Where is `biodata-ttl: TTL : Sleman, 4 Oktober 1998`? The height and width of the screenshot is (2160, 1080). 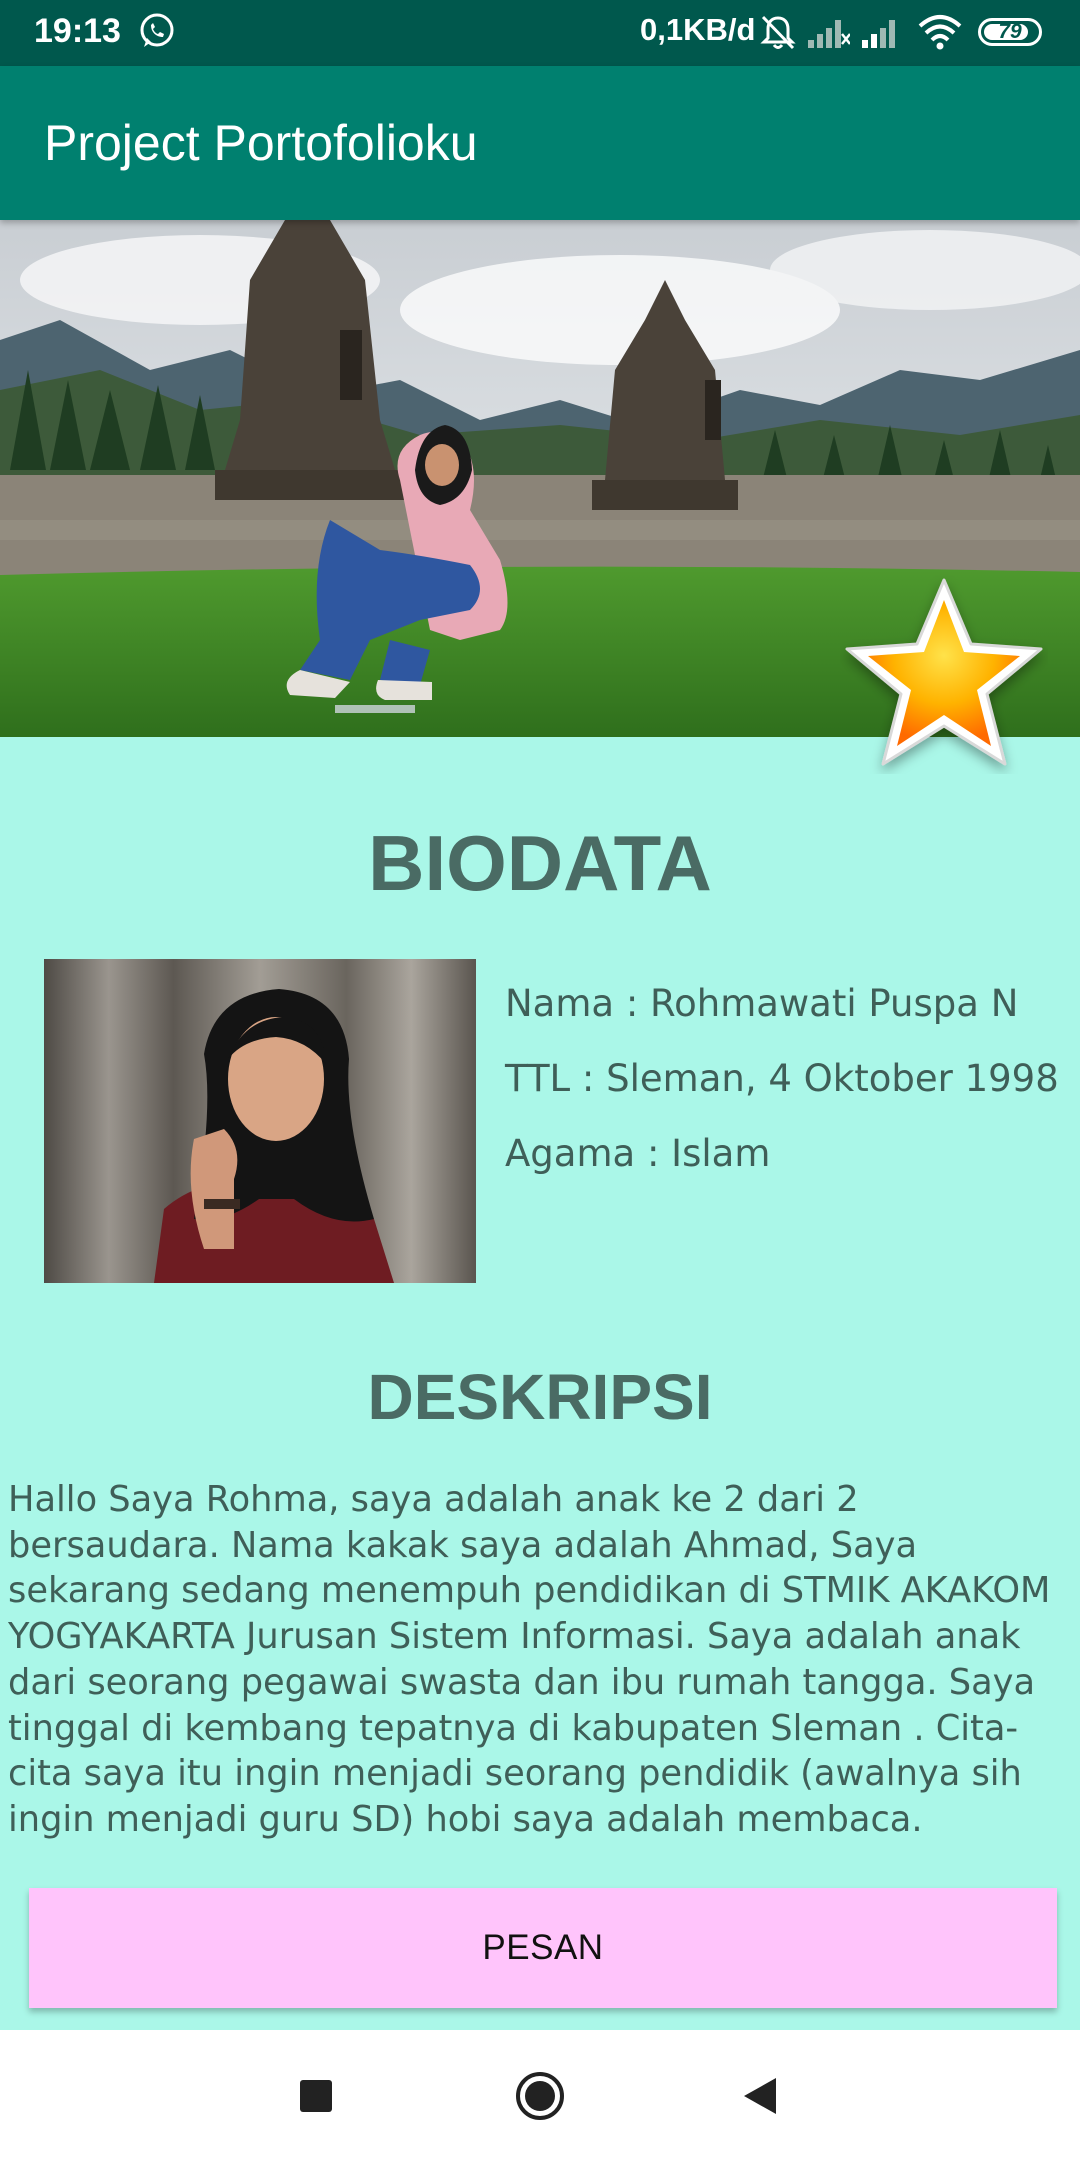
biodata-ttl: TTL : Sleman, 4 Oktober 1998 is located at coordinates (782, 1078).